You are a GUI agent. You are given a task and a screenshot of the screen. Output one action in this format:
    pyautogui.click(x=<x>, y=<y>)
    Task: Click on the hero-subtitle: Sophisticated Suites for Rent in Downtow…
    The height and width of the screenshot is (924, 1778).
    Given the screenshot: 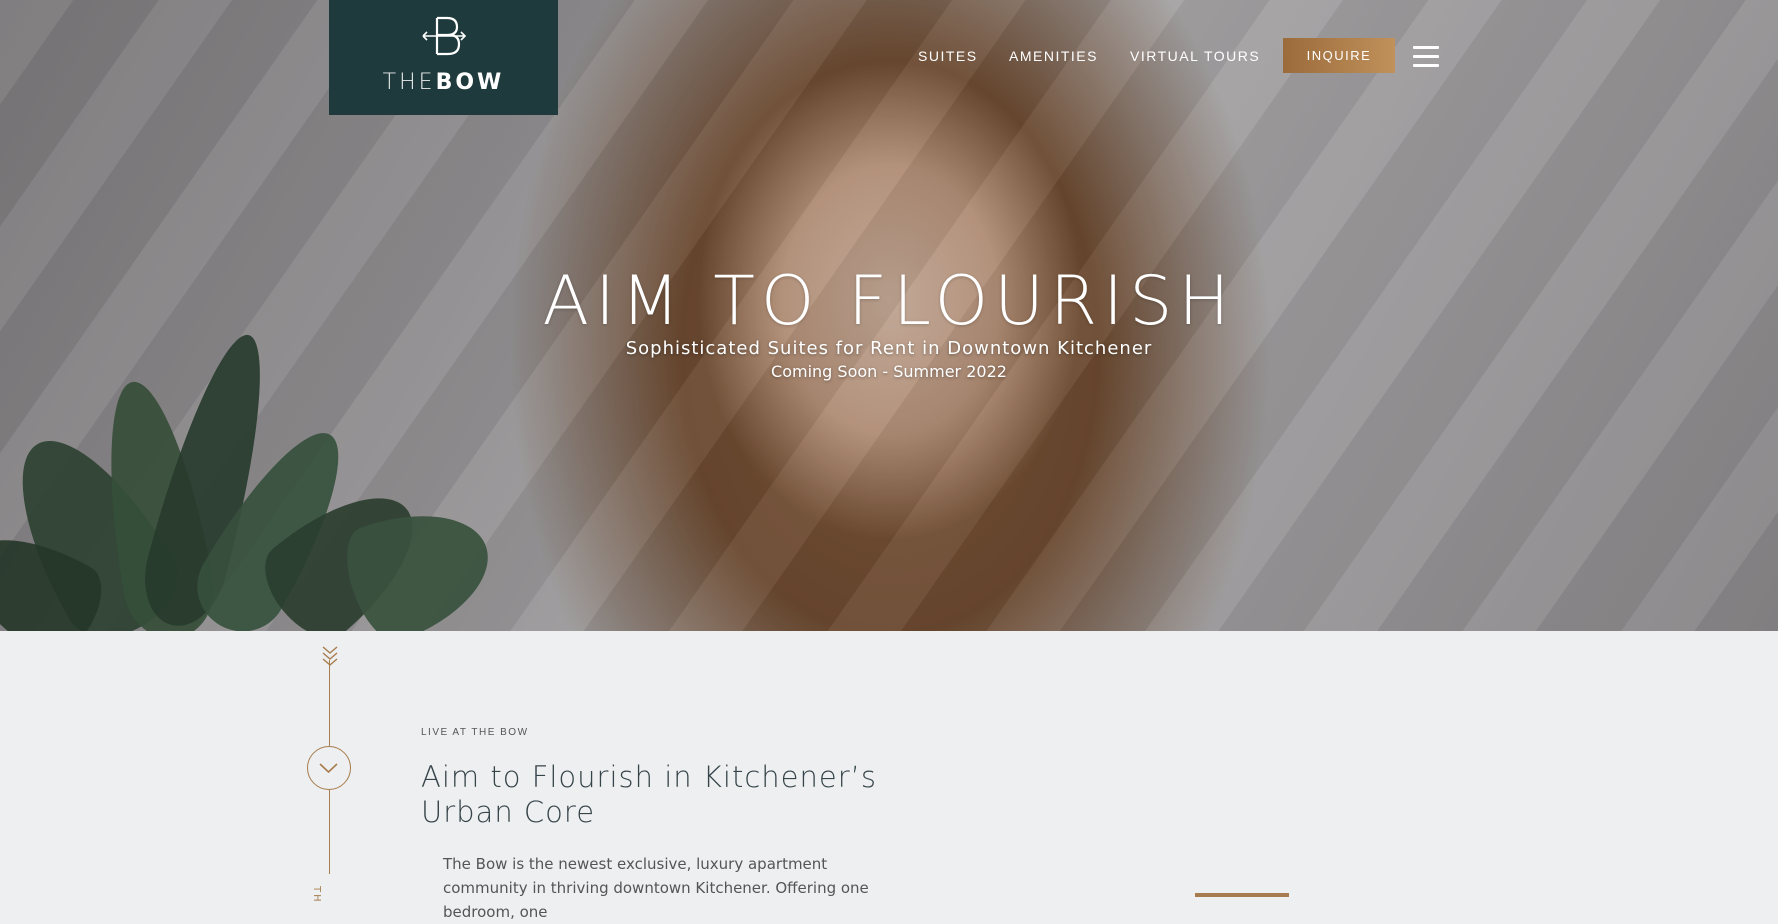 What is the action you would take?
    pyautogui.click(x=889, y=348)
    